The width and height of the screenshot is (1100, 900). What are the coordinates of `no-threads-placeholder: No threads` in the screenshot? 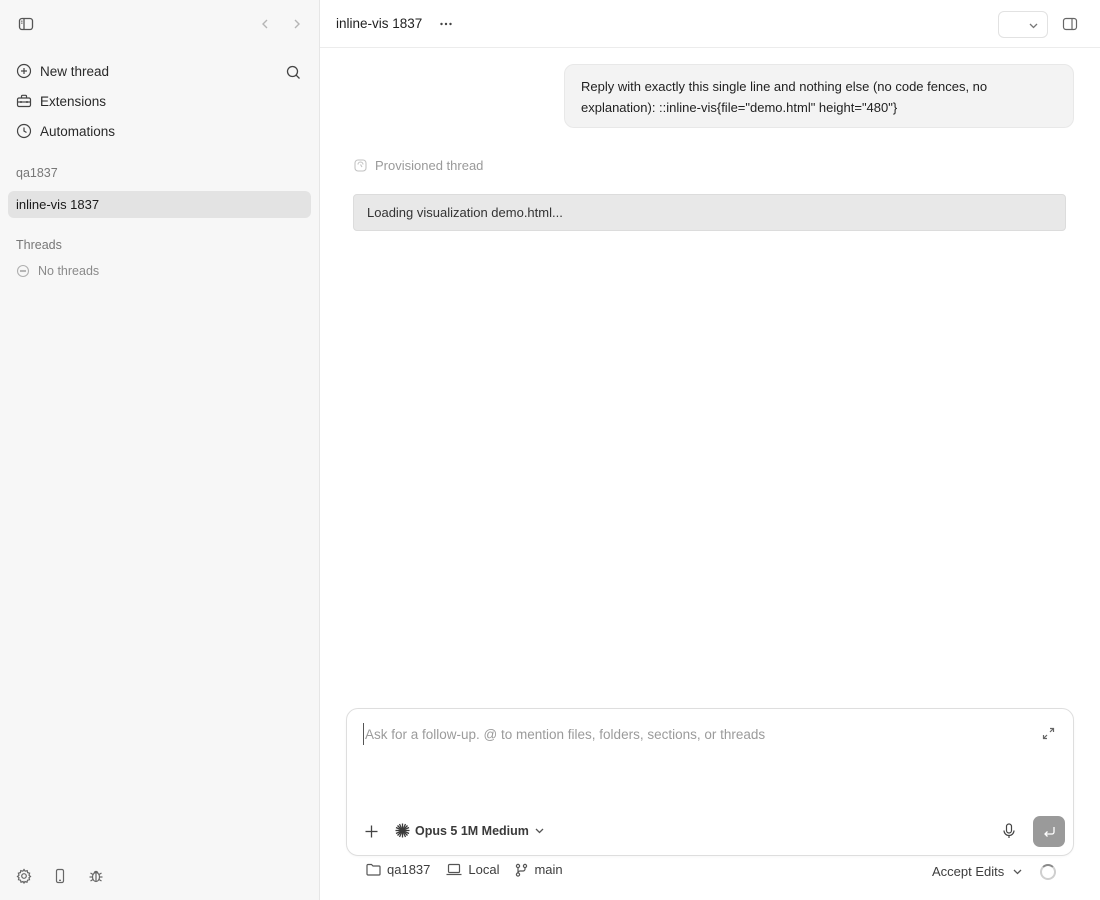 It's located at (57, 271).